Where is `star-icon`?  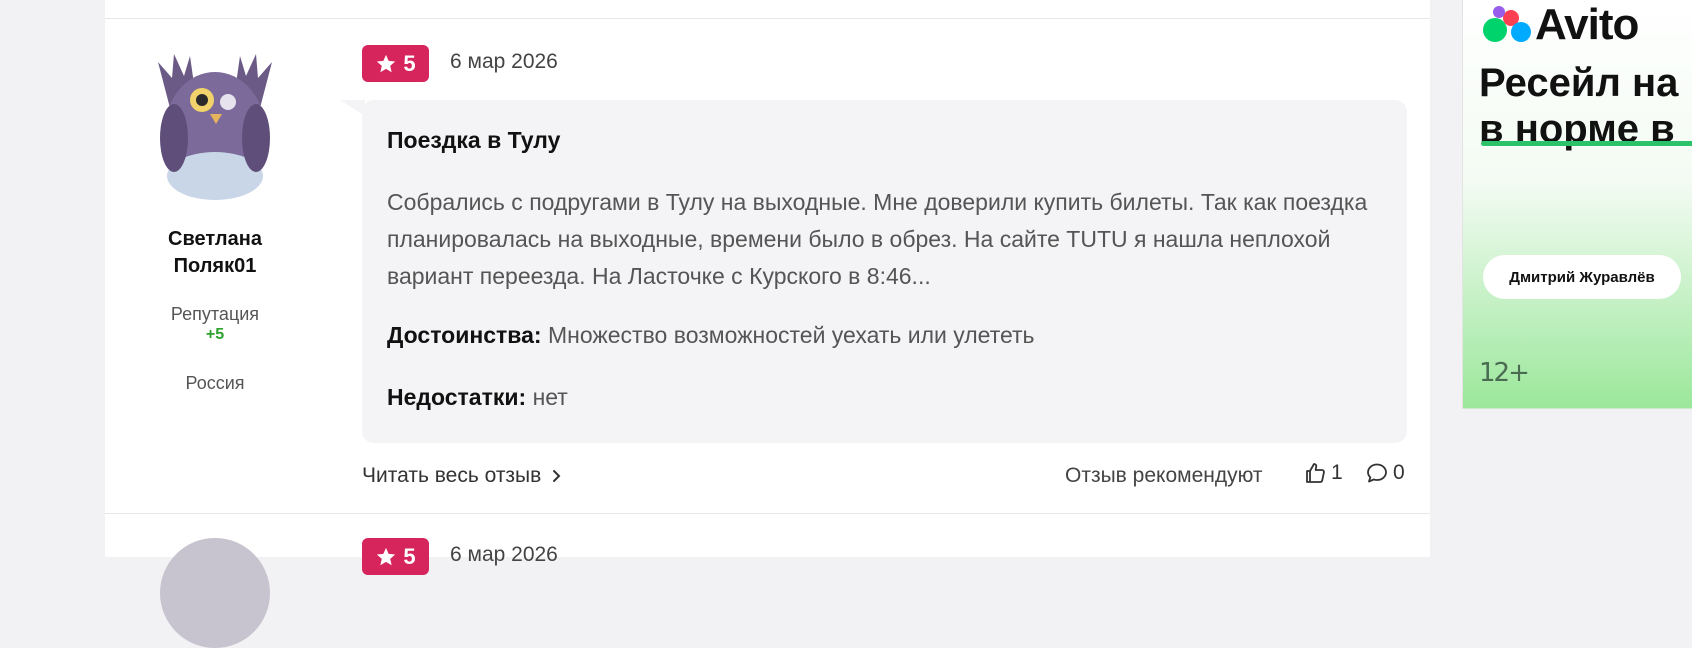 star-icon is located at coordinates (386, 63).